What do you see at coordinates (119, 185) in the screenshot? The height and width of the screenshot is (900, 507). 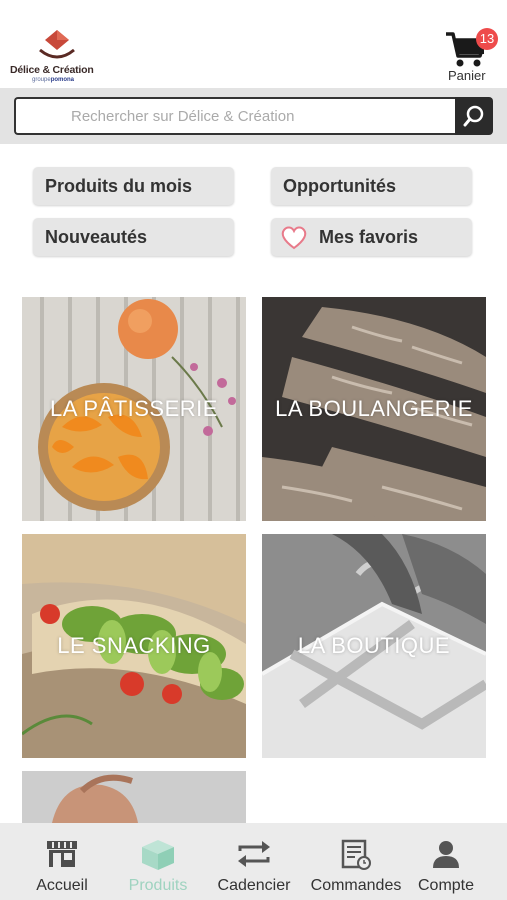 I see `quick-link-label: Produits du mois` at bounding box center [119, 185].